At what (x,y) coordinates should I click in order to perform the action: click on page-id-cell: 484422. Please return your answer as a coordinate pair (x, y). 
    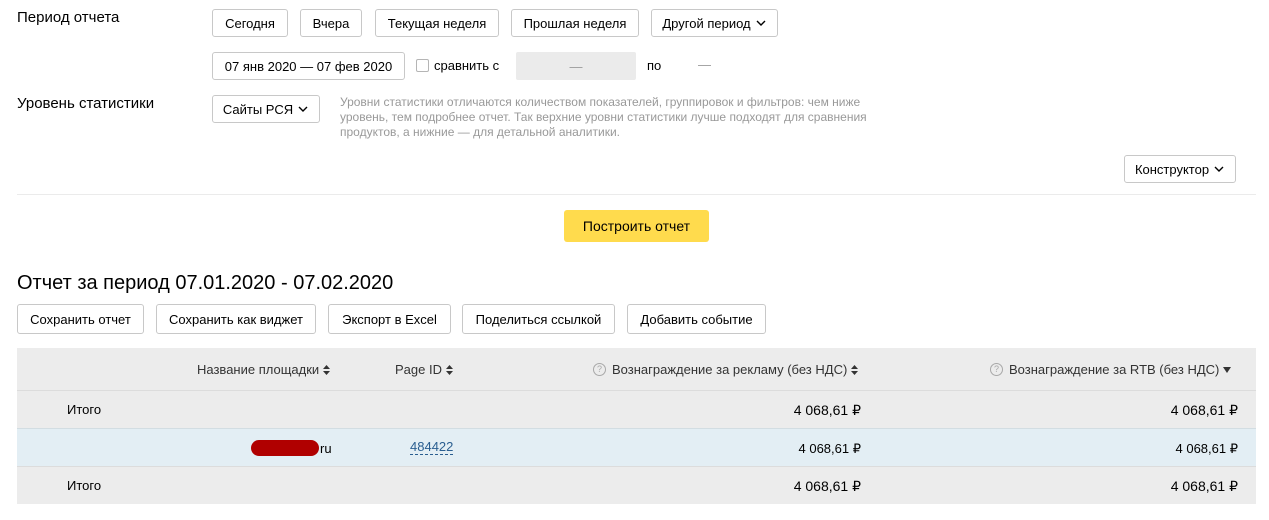
    Looking at the image, I should click on (432, 447).